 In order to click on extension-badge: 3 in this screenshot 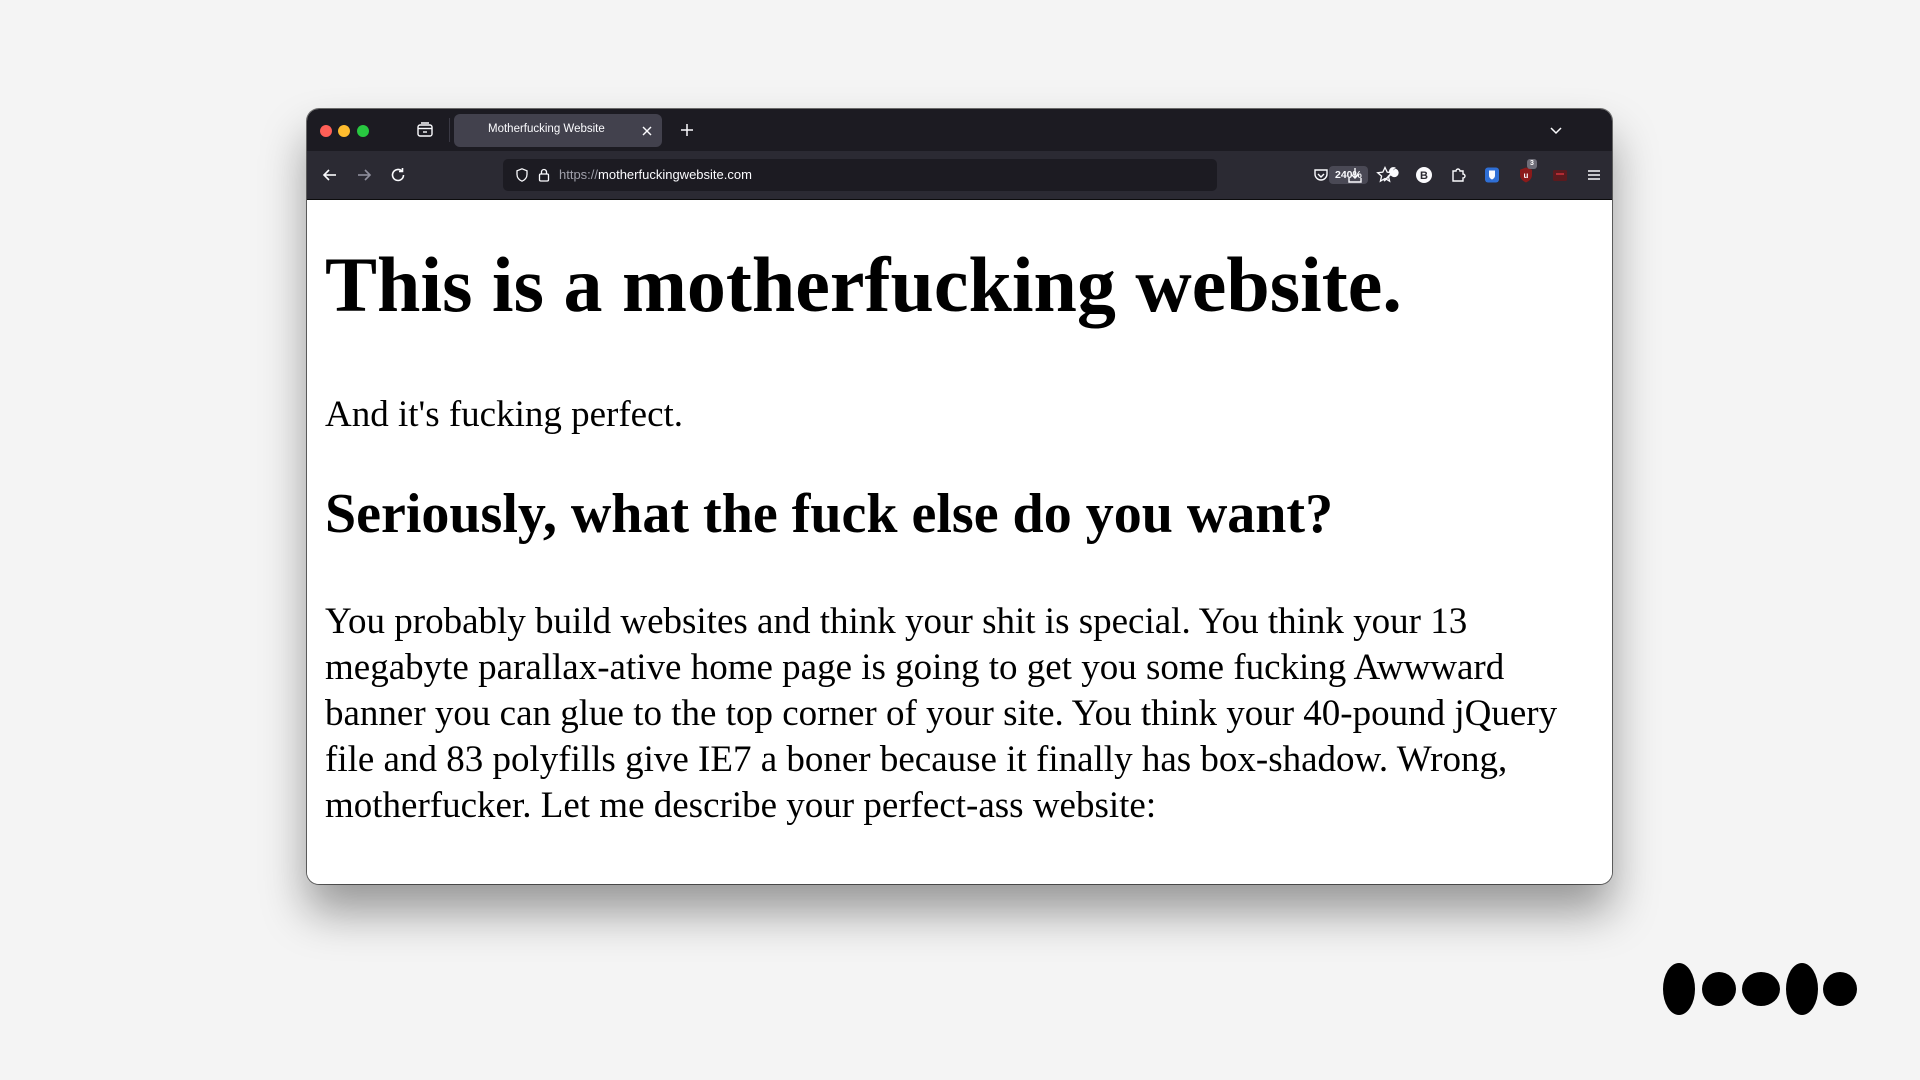, I will do `click(1532, 164)`.